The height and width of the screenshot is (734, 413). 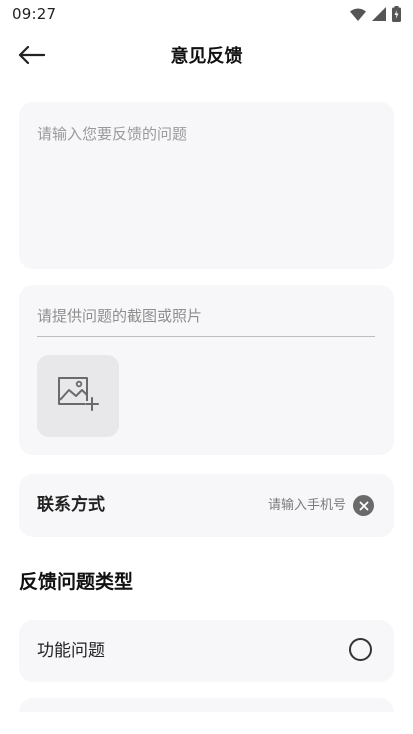 I want to click on clear-circle-icon, so click(x=364, y=505).